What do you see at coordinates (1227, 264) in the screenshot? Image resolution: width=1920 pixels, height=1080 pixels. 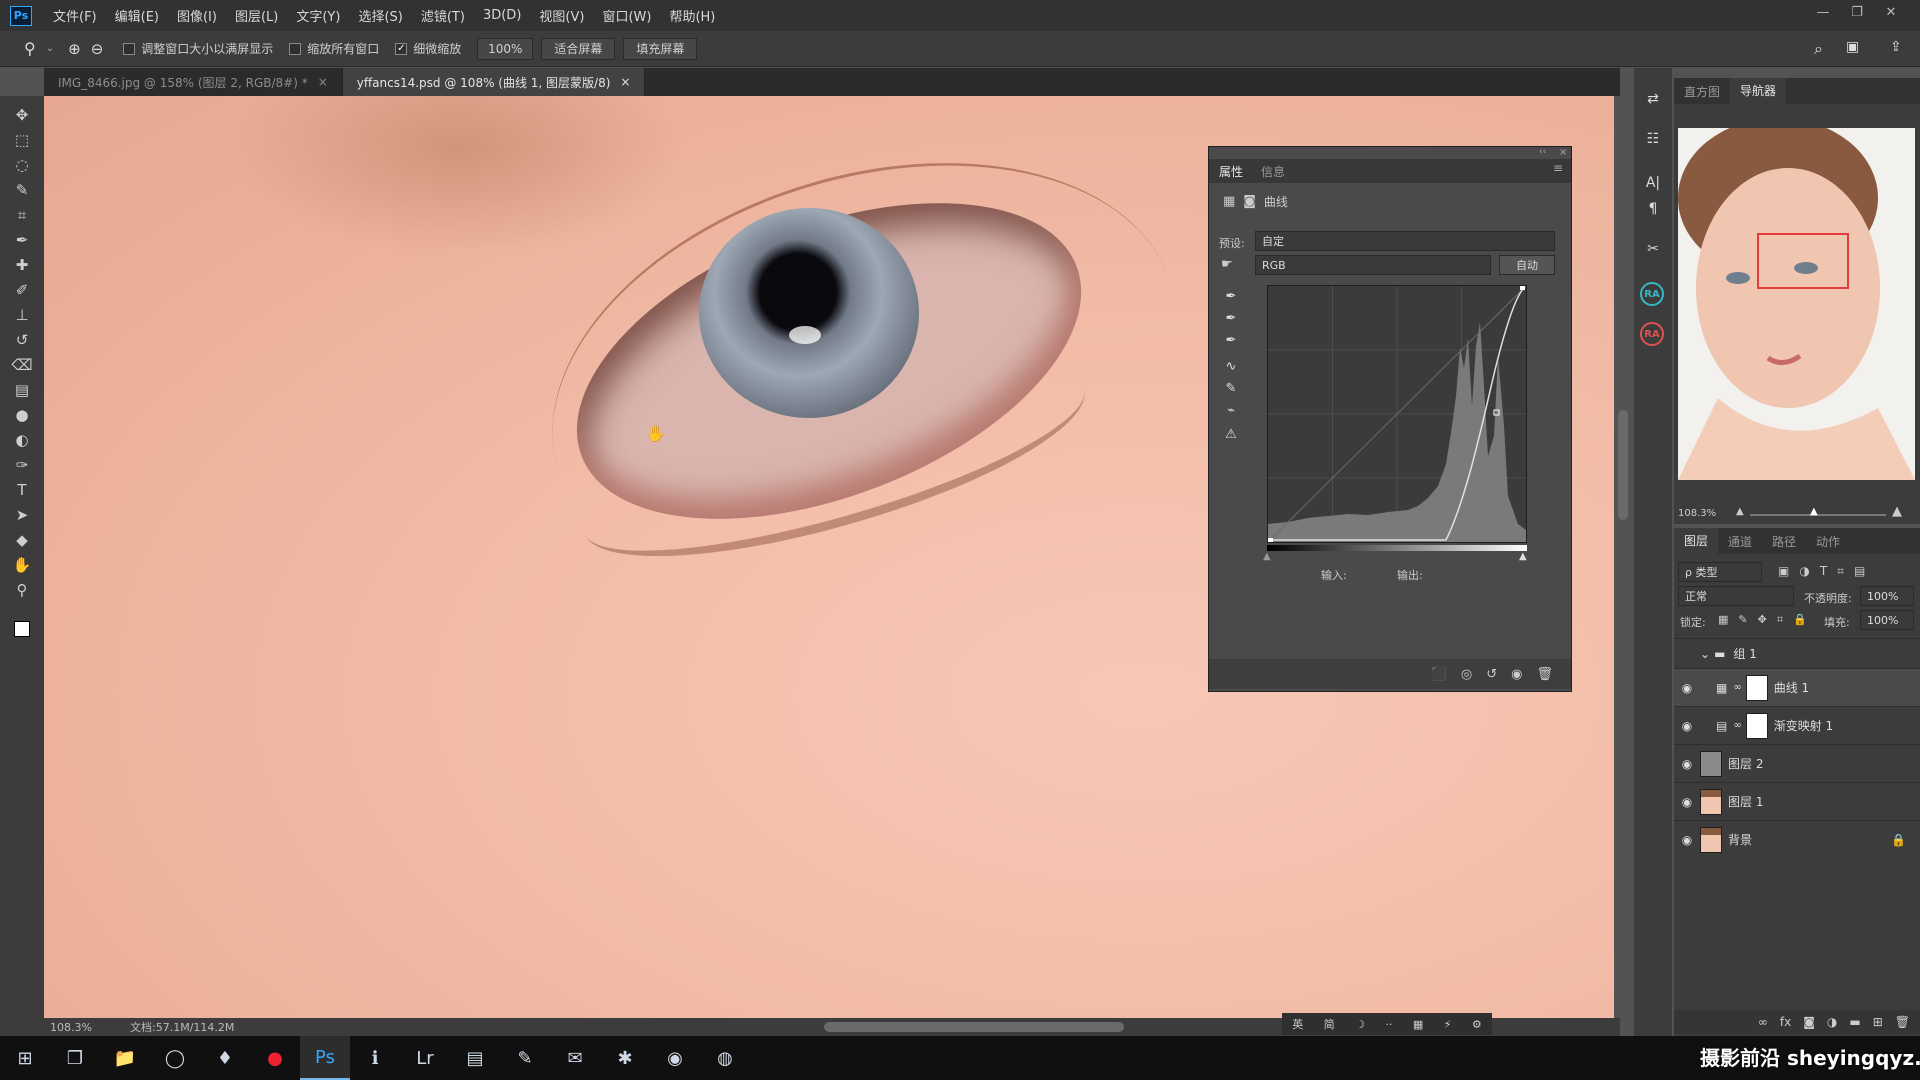 I see `target-adjust-icon: ☛` at bounding box center [1227, 264].